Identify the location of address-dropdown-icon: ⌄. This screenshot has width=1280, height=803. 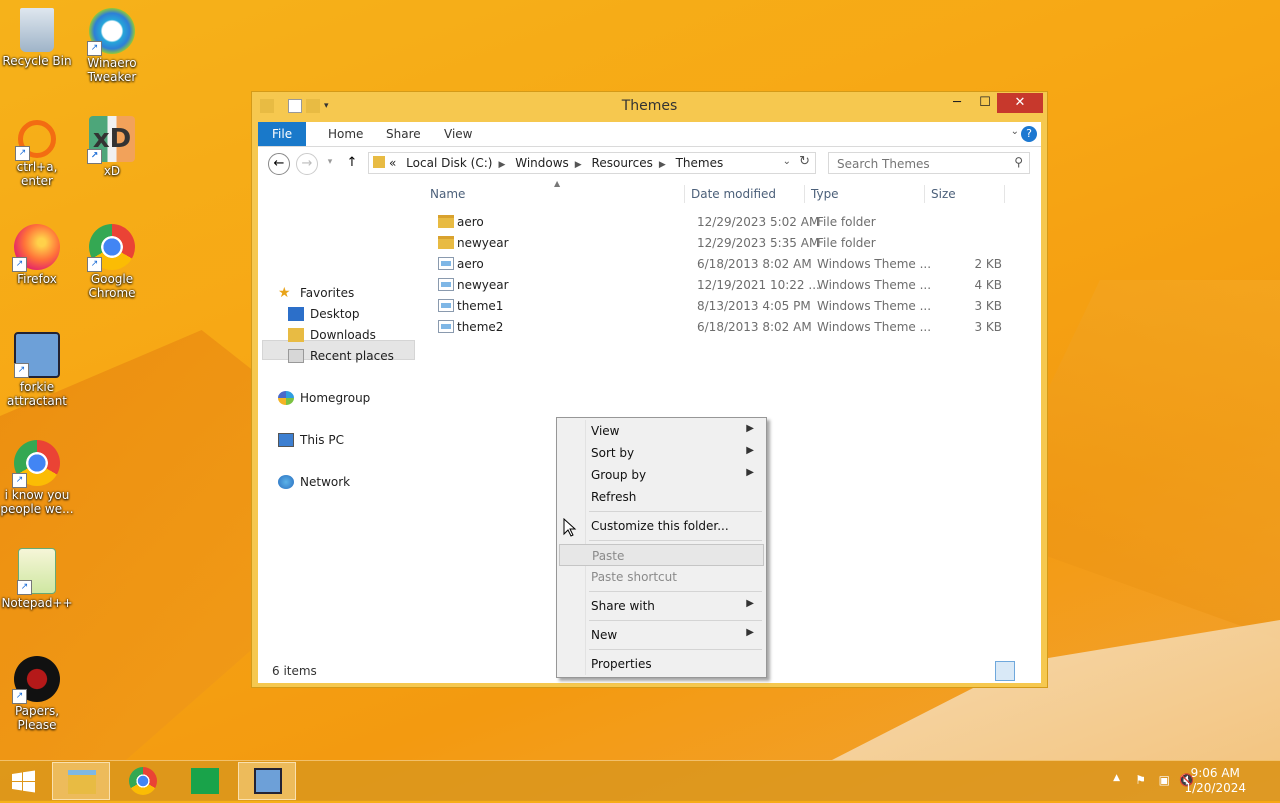
(787, 161).